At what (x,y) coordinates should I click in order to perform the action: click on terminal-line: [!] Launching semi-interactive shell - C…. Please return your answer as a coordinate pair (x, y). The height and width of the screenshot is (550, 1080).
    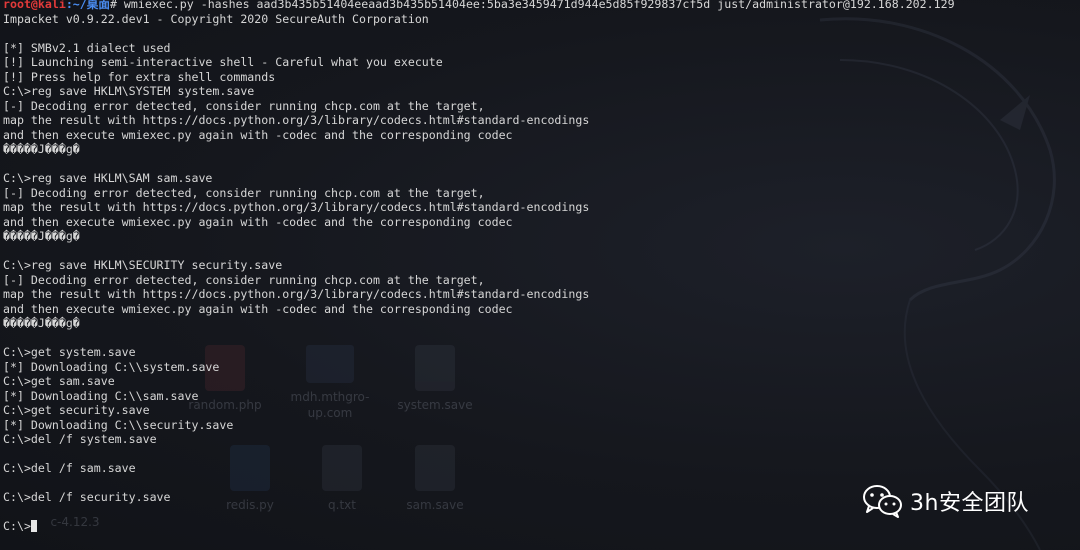
    Looking at the image, I should click on (538, 62).